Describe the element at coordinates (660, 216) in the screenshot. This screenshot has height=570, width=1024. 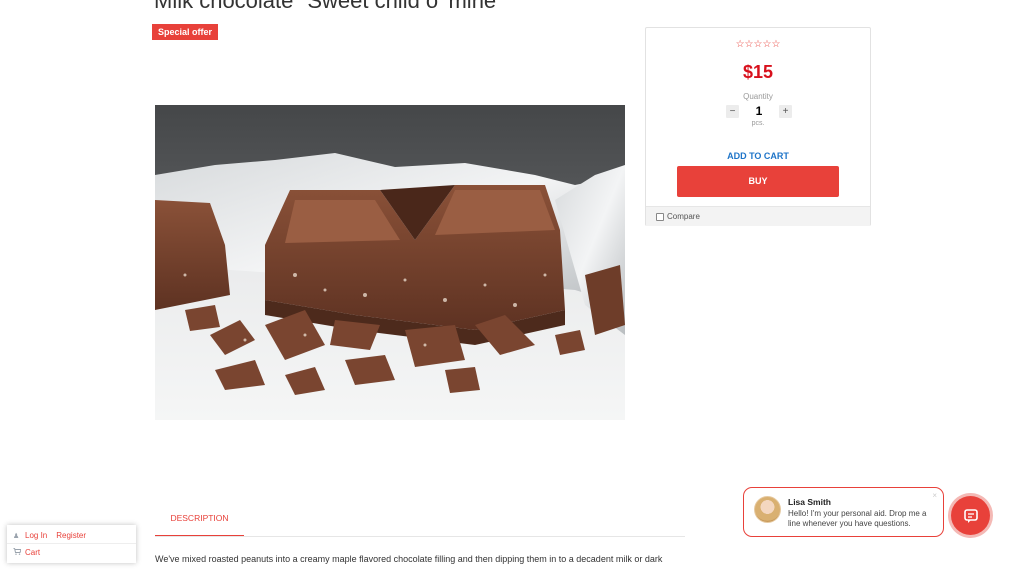
I see `compare-checkbox` at that location.